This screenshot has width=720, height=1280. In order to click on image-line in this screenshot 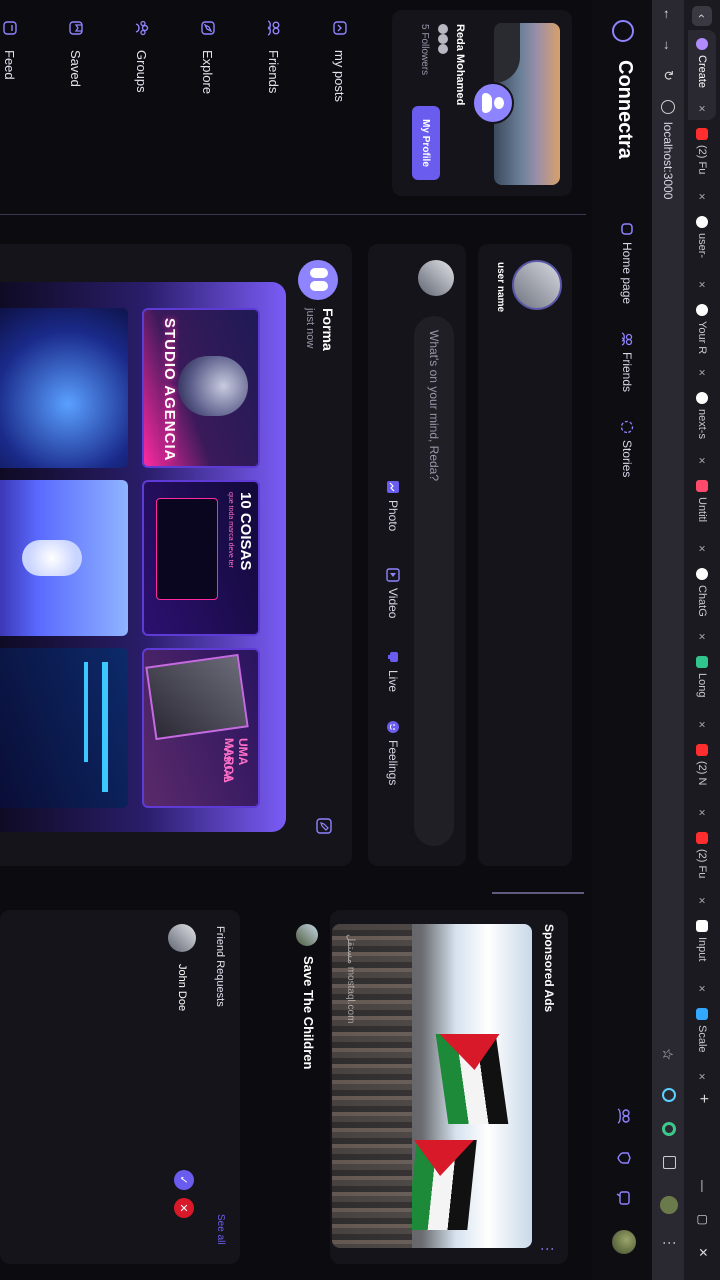, I will do `click(86, 712)`.